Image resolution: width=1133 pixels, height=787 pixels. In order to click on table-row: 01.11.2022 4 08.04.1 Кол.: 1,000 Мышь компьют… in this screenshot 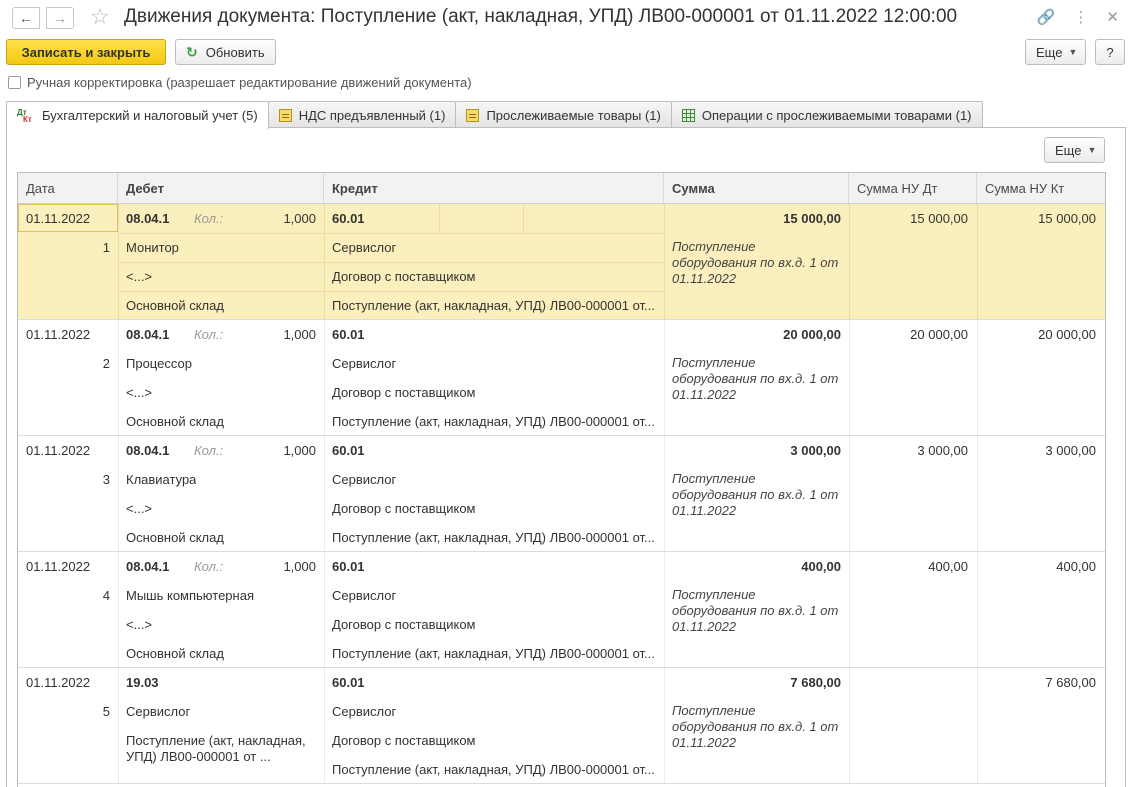, I will do `click(561, 610)`.